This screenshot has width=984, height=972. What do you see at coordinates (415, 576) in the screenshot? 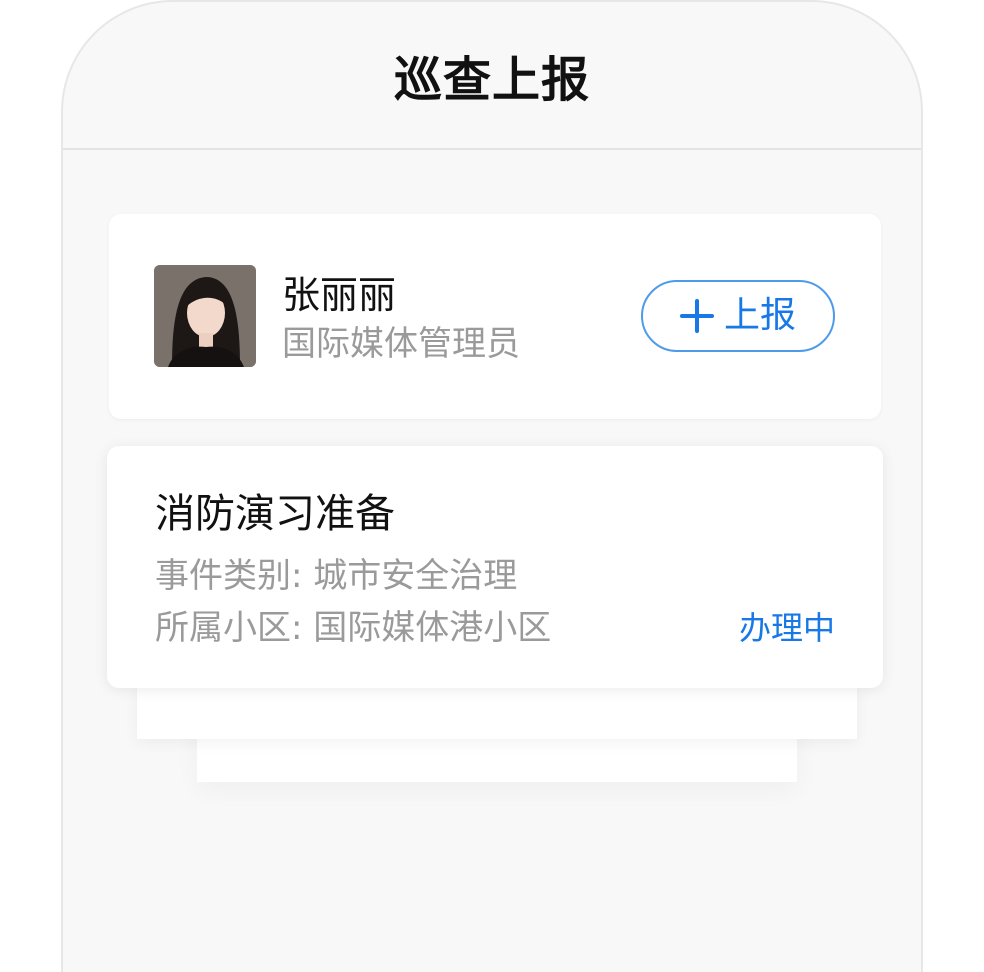
I see `event-category-value: 城市安全治理` at bounding box center [415, 576].